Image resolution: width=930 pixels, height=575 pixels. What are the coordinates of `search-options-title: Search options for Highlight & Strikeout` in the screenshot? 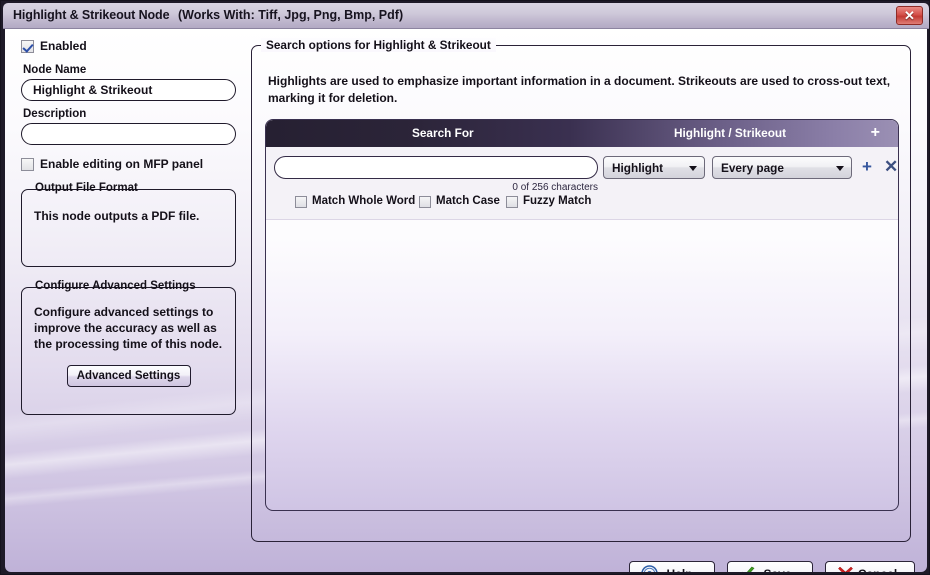 It's located at (378, 45).